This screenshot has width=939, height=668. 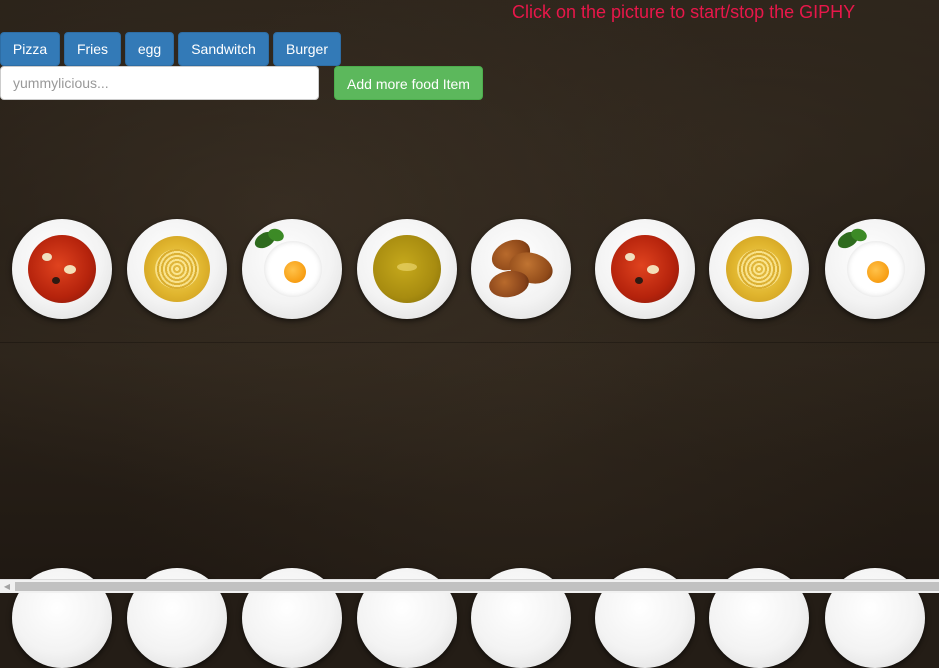 What do you see at coordinates (177, 269) in the screenshot?
I see `giphy-image-pasta` at bounding box center [177, 269].